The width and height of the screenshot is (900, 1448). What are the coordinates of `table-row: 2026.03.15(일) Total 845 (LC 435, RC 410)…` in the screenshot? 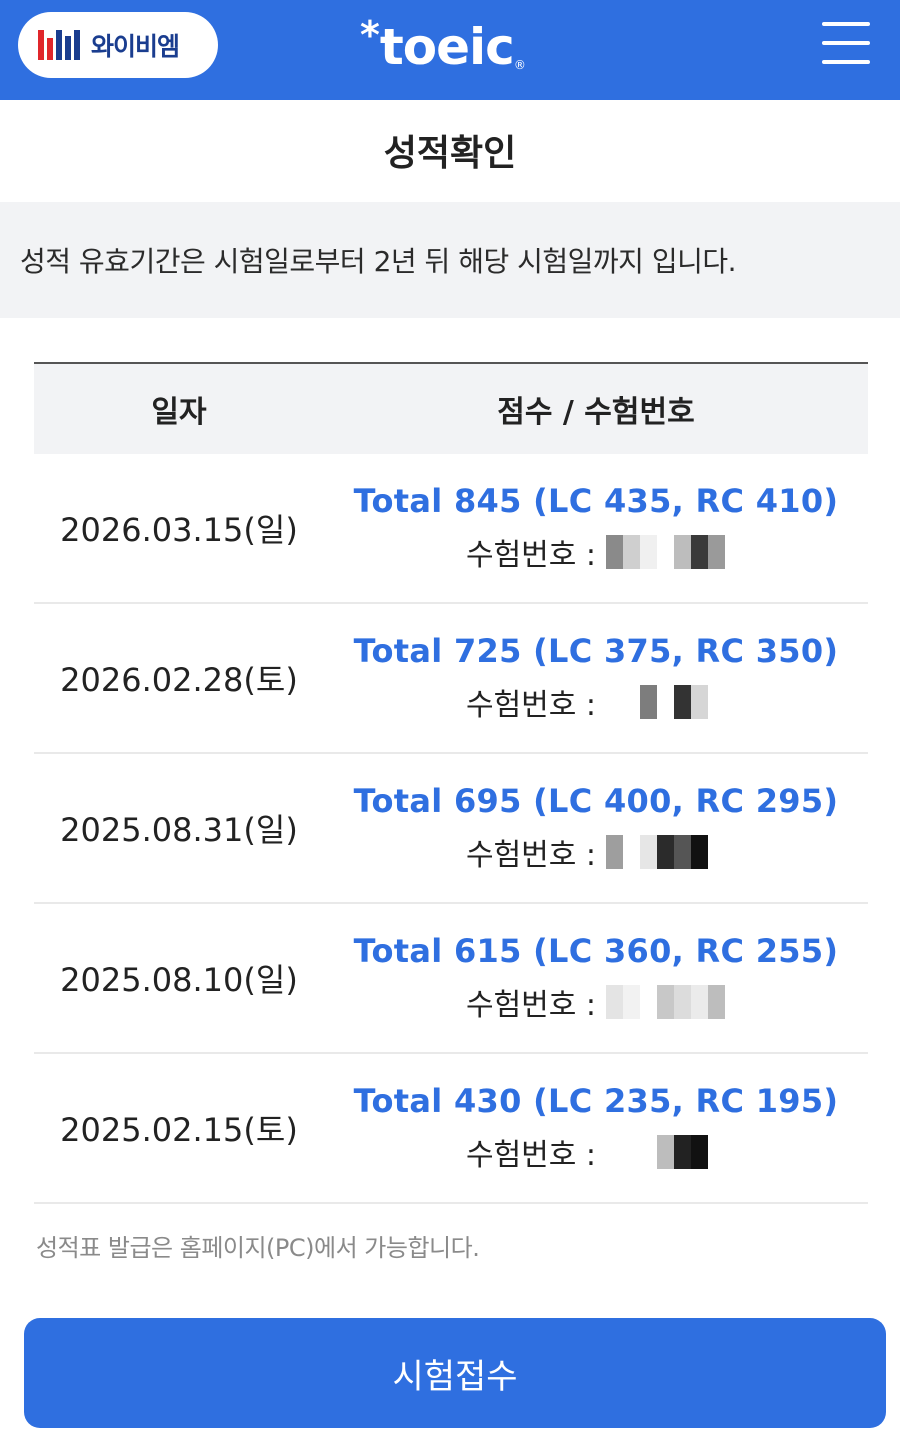 It's located at (451, 529).